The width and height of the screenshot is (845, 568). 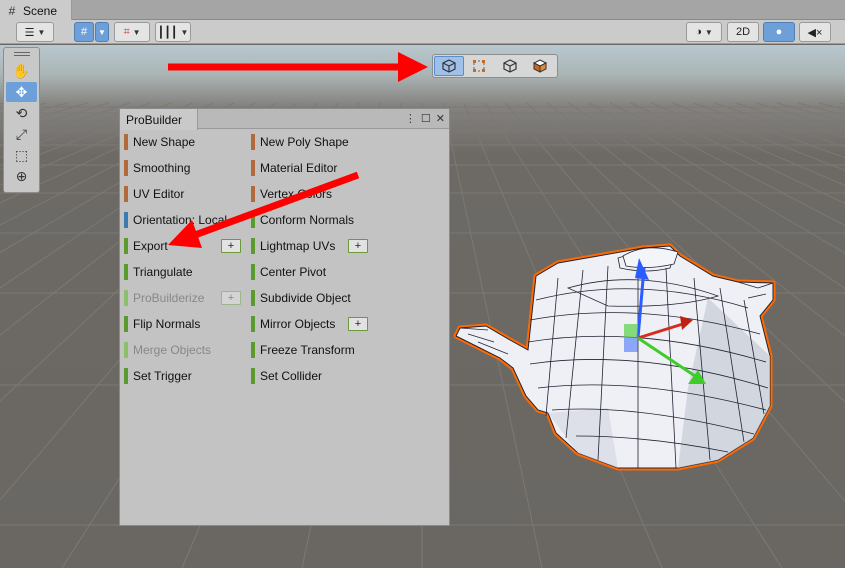 I want to click on tab-scene: # Scene, so click(x=36, y=10).